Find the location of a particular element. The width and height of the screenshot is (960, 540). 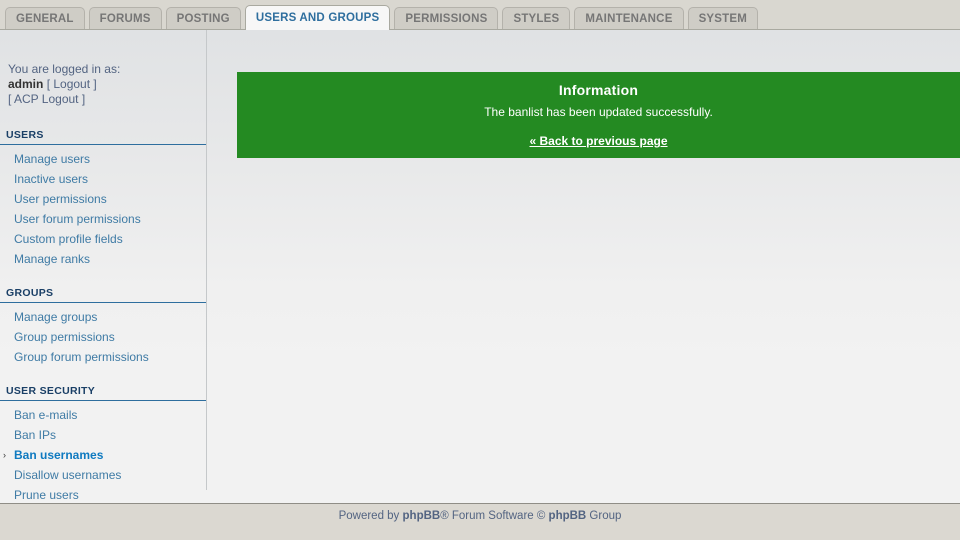

acp-logout-line: [ ACP Logout ] is located at coordinates (107, 99).